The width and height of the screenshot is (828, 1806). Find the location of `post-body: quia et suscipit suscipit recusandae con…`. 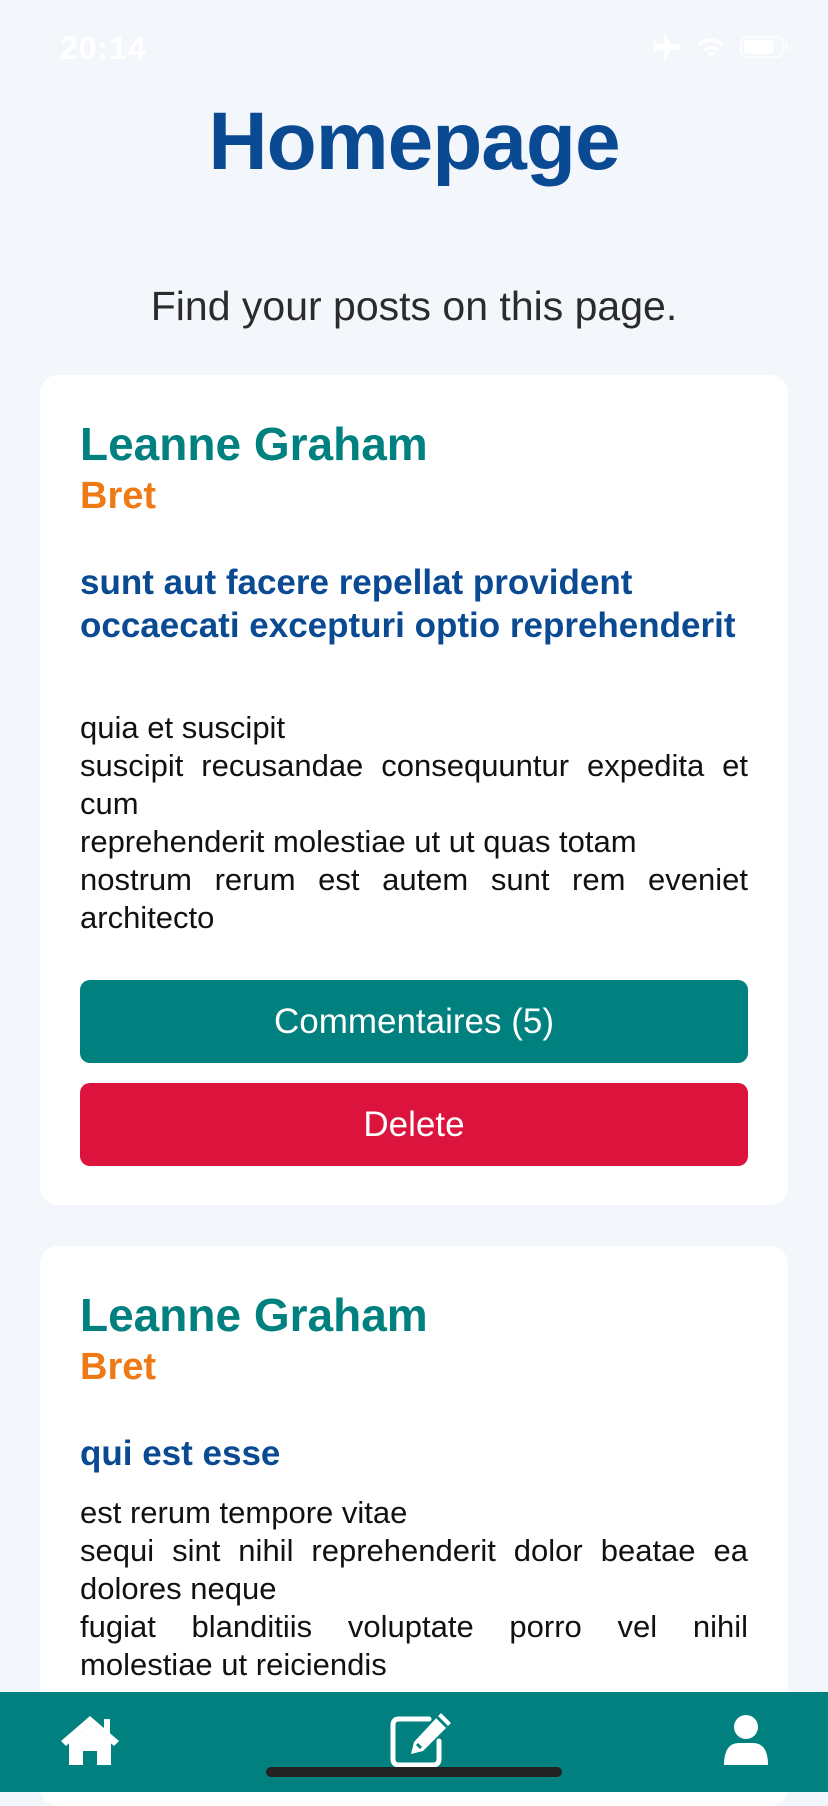

post-body: quia et suscipit suscipit recusandae con… is located at coordinates (414, 822).